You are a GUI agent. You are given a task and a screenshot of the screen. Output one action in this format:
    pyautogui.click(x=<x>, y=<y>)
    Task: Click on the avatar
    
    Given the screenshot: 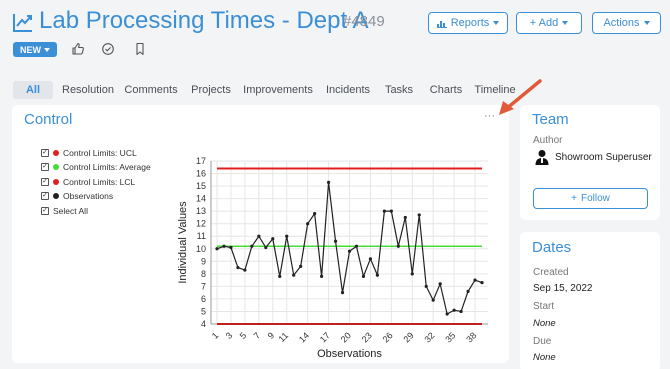 What is the action you would take?
    pyautogui.click(x=542, y=157)
    